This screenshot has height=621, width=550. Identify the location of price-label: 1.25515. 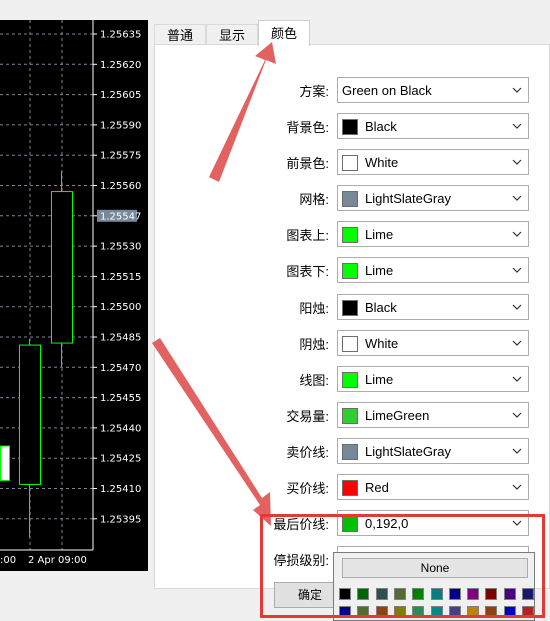
(120, 277).